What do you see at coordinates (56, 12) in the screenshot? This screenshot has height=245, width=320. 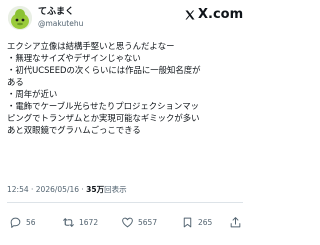 I see `author-display-name: てふまく` at bounding box center [56, 12].